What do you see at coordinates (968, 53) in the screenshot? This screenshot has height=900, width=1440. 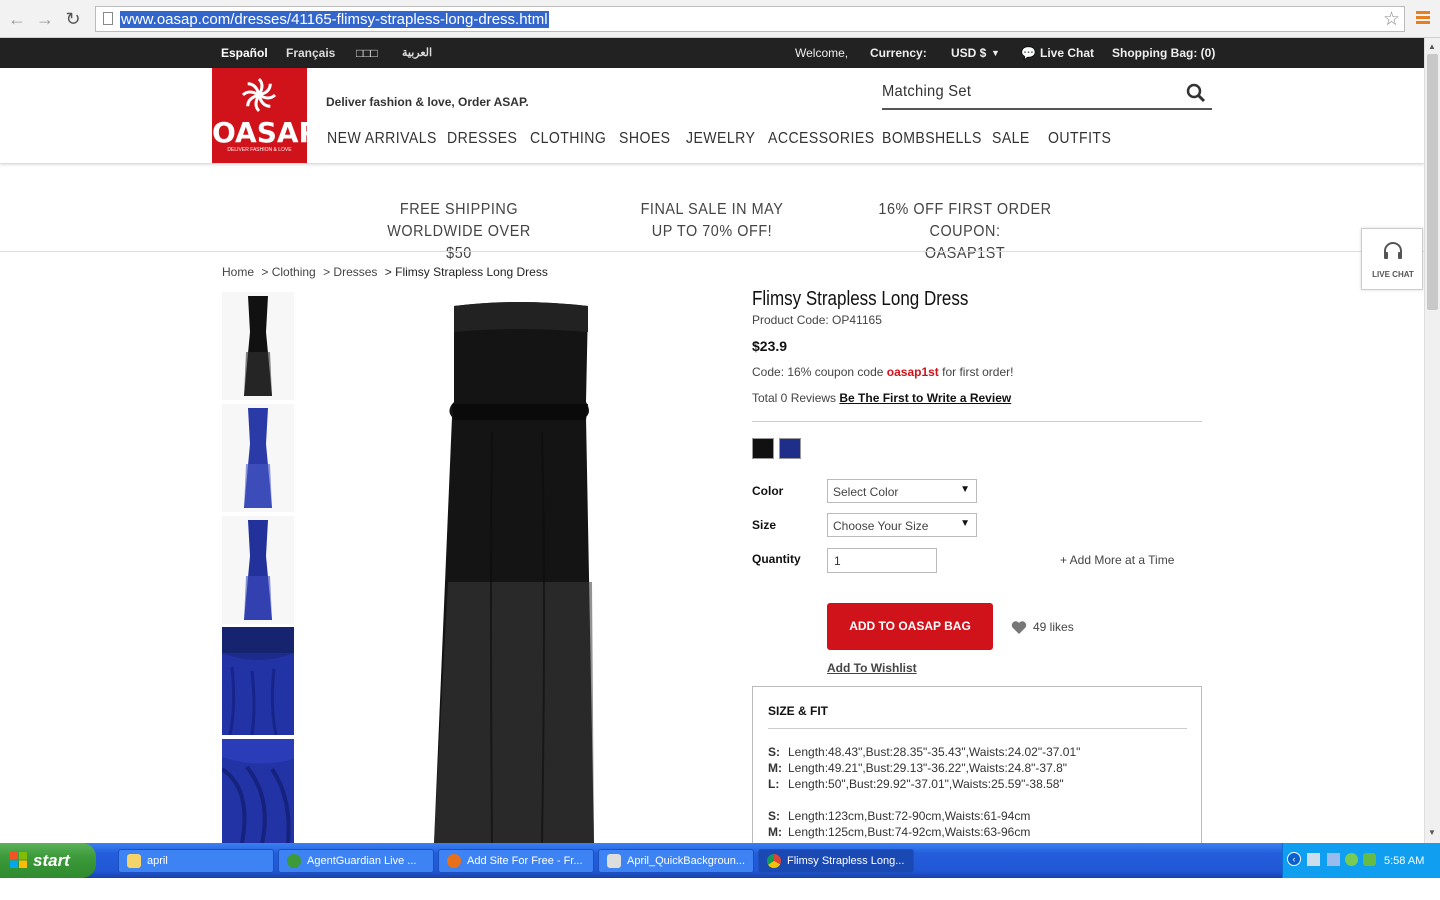 I see `currency-selector: USD $` at bounding box center [968, 53].